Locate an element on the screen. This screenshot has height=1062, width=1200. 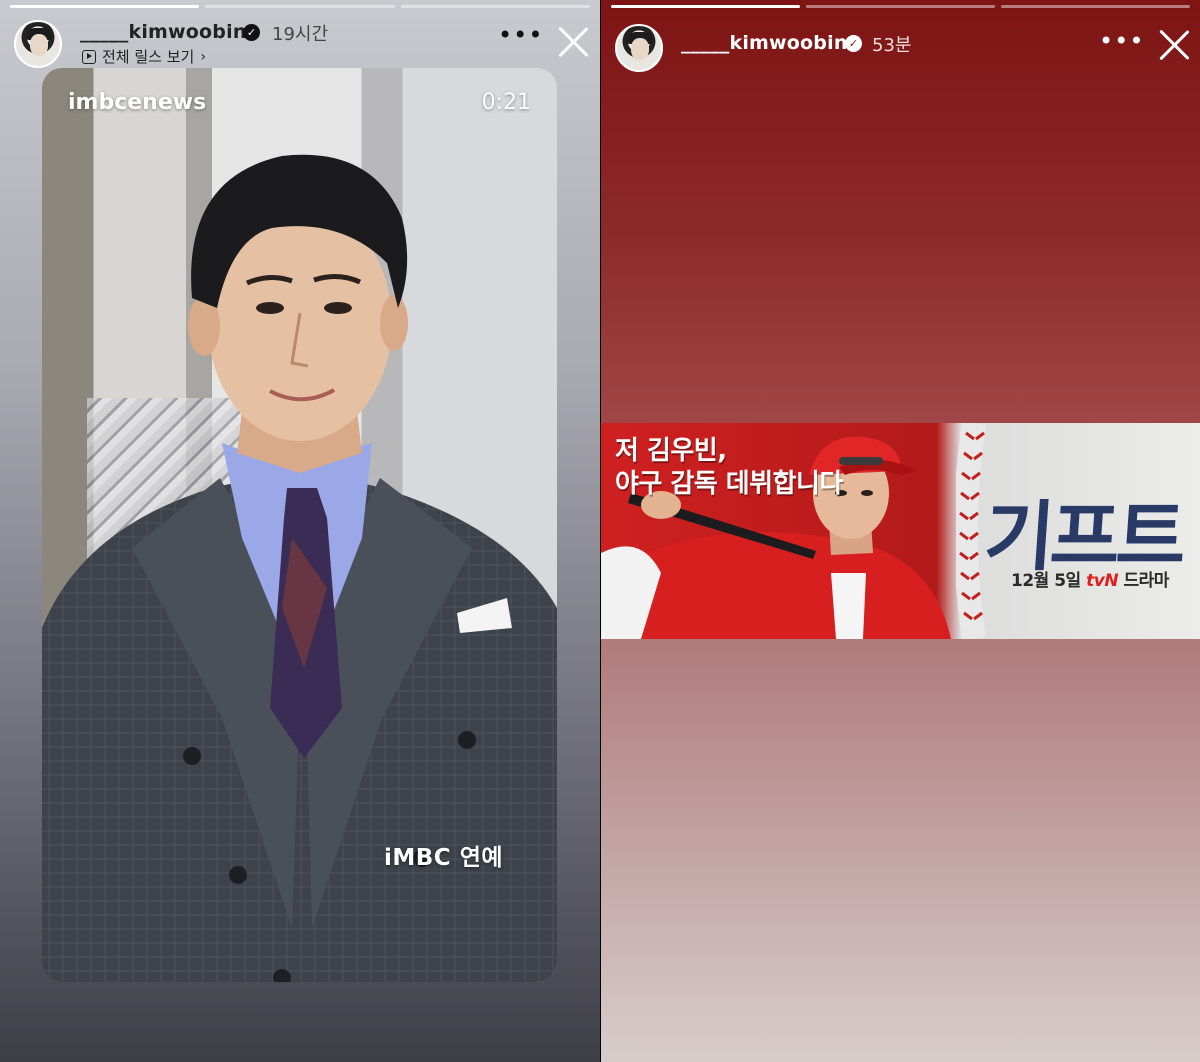
reels-link-label: 전체 릴스 보기 is located at coordinates (148, 57).